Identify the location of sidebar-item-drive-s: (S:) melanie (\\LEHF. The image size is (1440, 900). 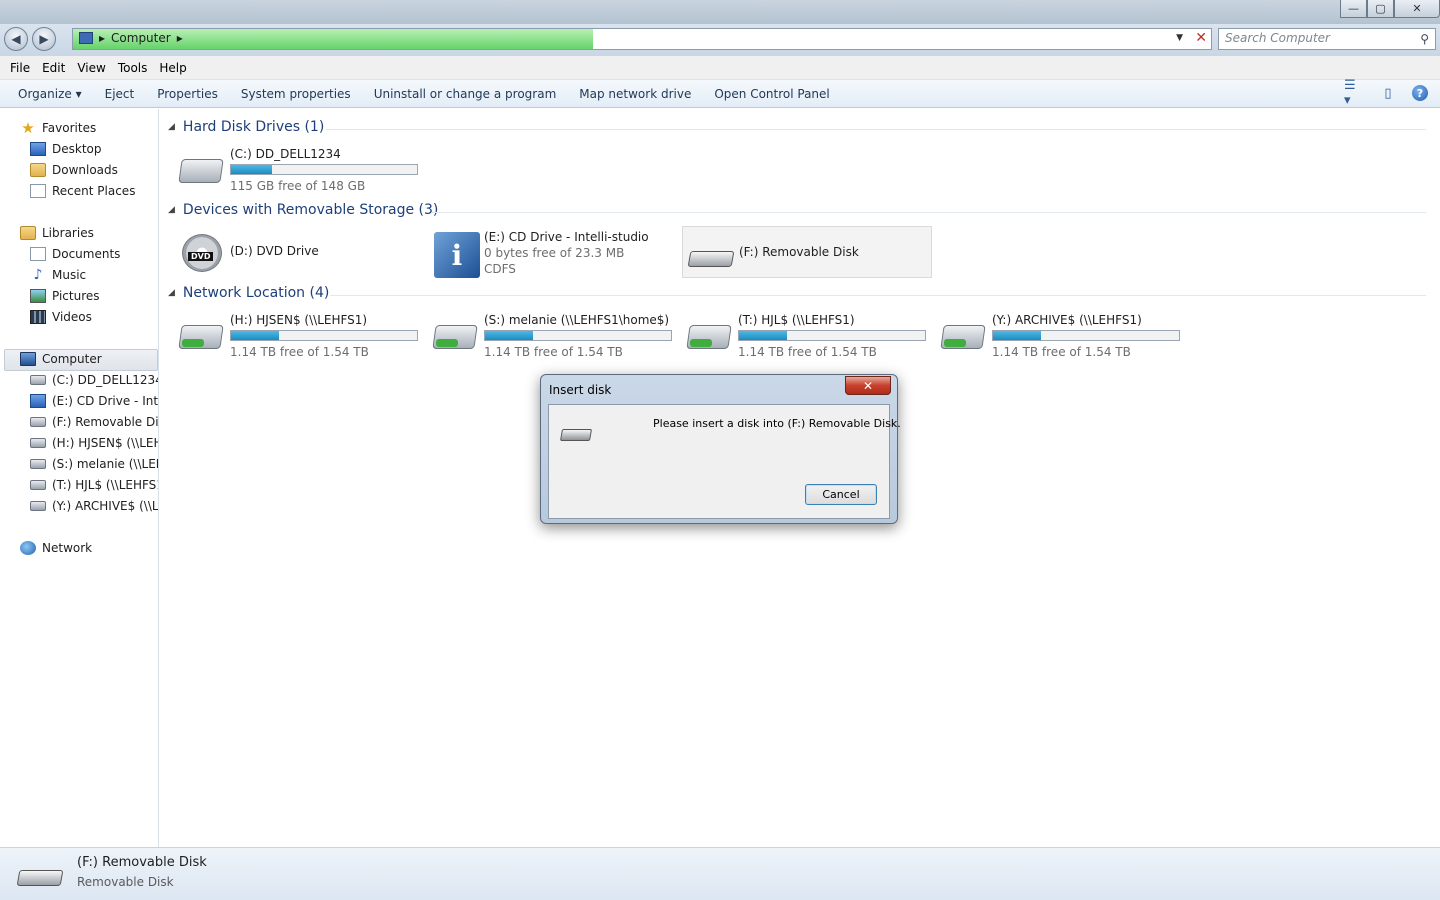
(94, 464).